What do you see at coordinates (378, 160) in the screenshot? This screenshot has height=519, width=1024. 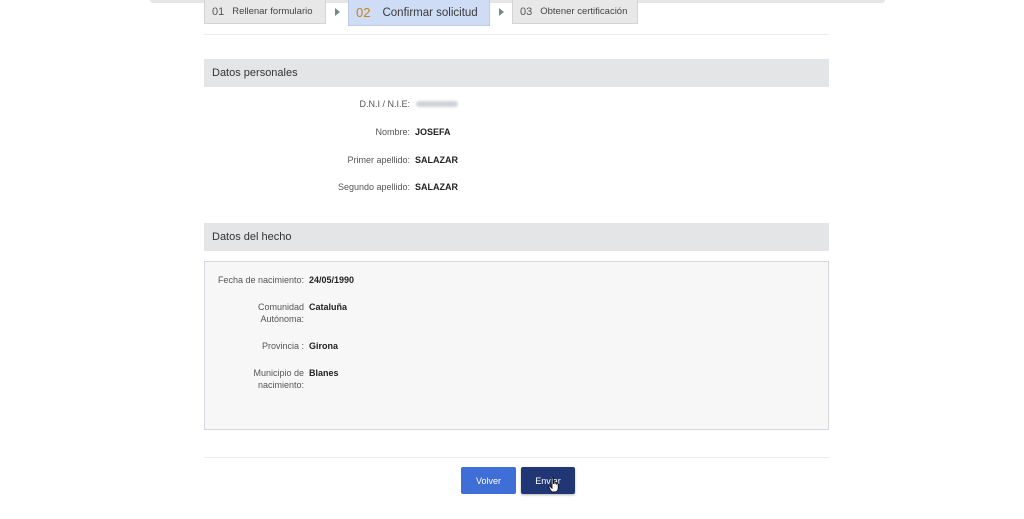 I see `primer-apellido-label: Primer apellido:` at bounding box center [378, 160].